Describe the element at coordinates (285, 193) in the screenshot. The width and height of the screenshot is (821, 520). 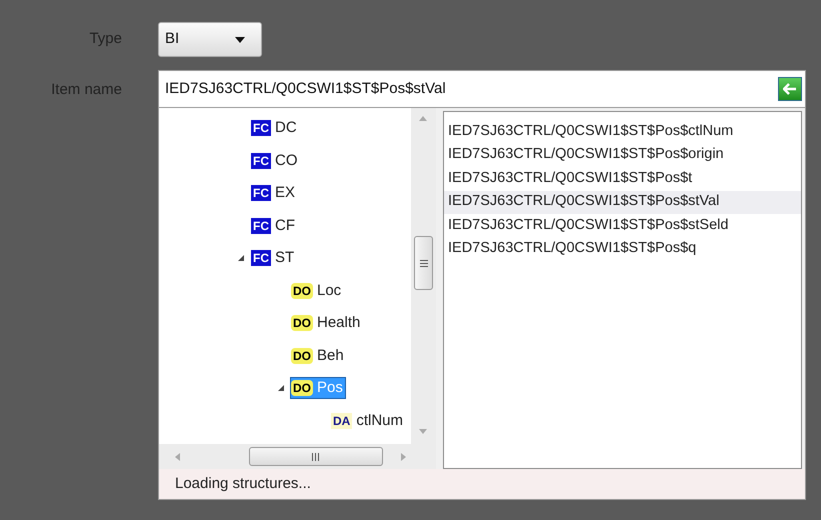
I see `tree-item-label: EX` at that location.